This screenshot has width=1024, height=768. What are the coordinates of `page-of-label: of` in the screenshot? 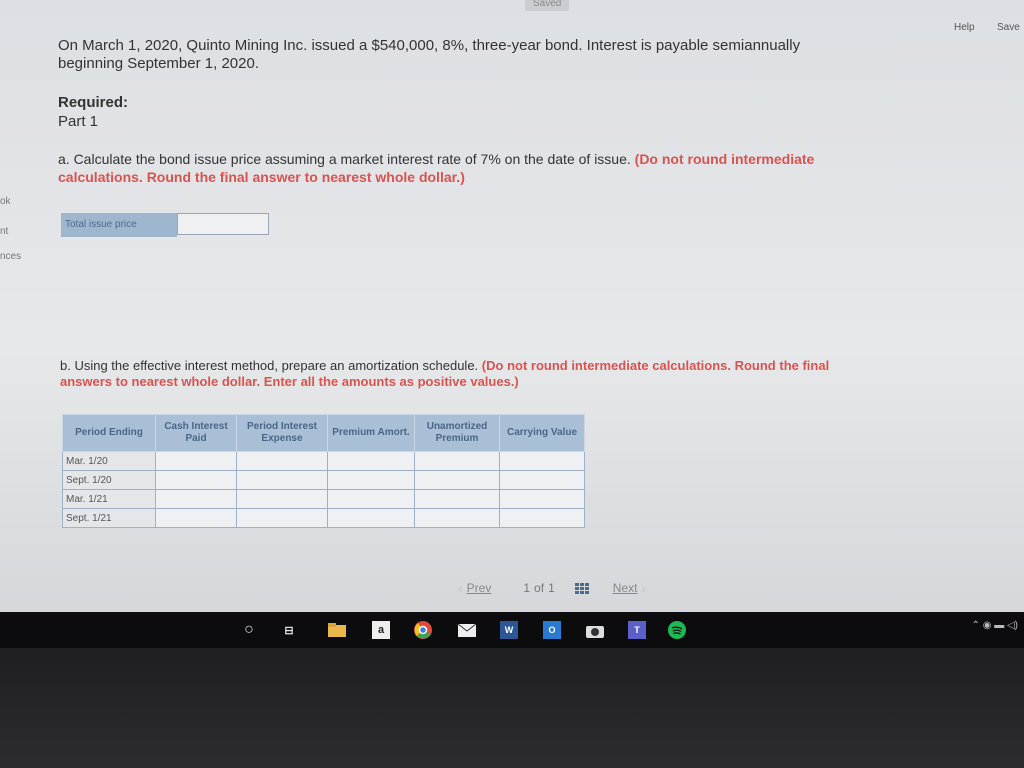 It's located at (539, 588).